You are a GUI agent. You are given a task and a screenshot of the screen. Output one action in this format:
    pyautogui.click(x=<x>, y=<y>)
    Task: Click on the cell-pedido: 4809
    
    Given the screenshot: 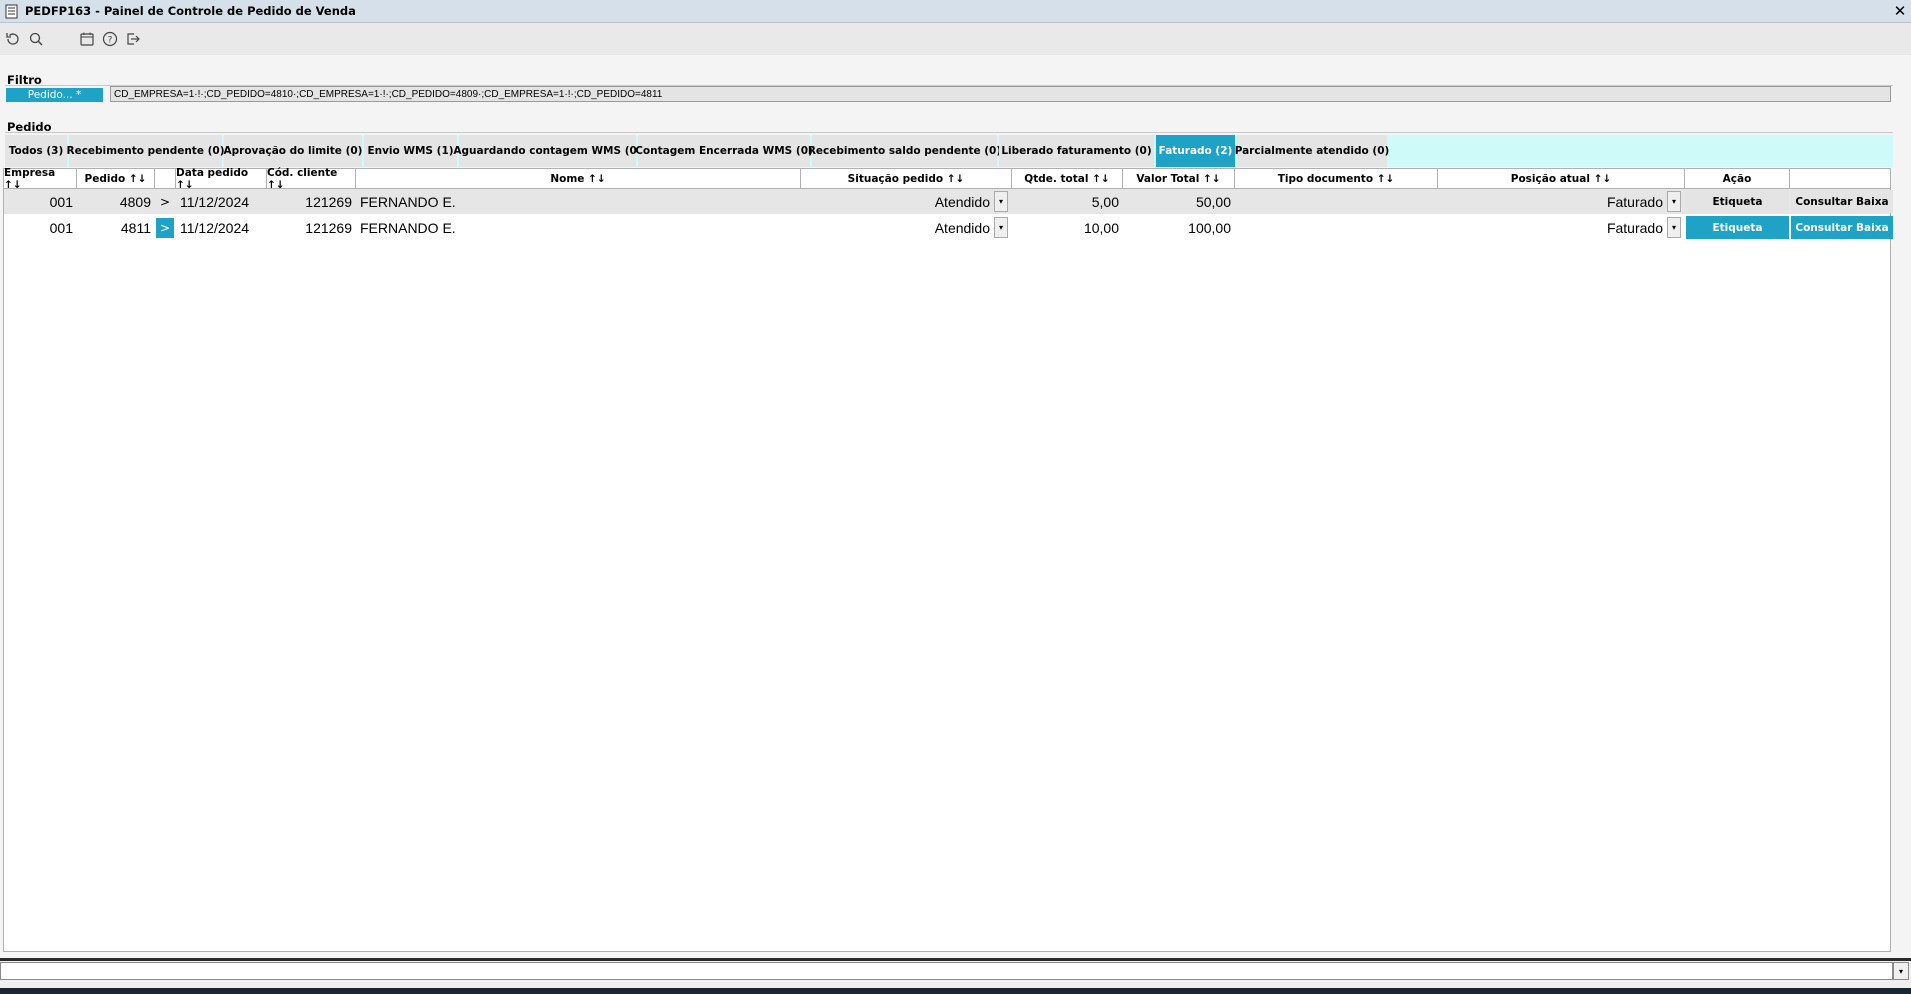 What is the action you would take?
    pyautogui.click(x=135, y=201)
    